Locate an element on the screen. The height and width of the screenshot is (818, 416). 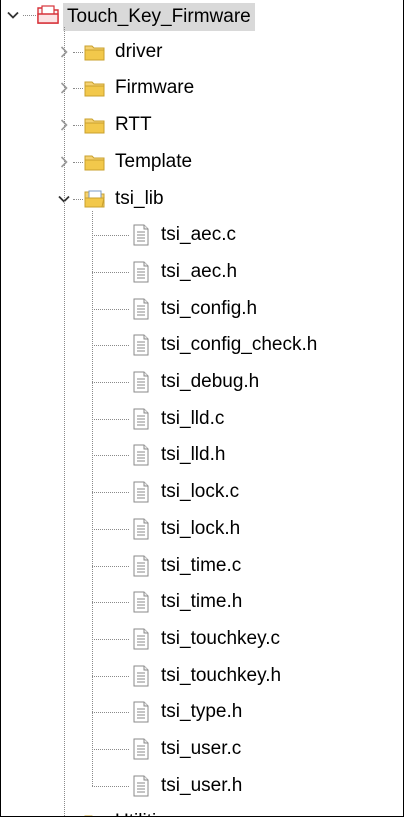
tree-item-label: driver is located at coordinates (139, 51).